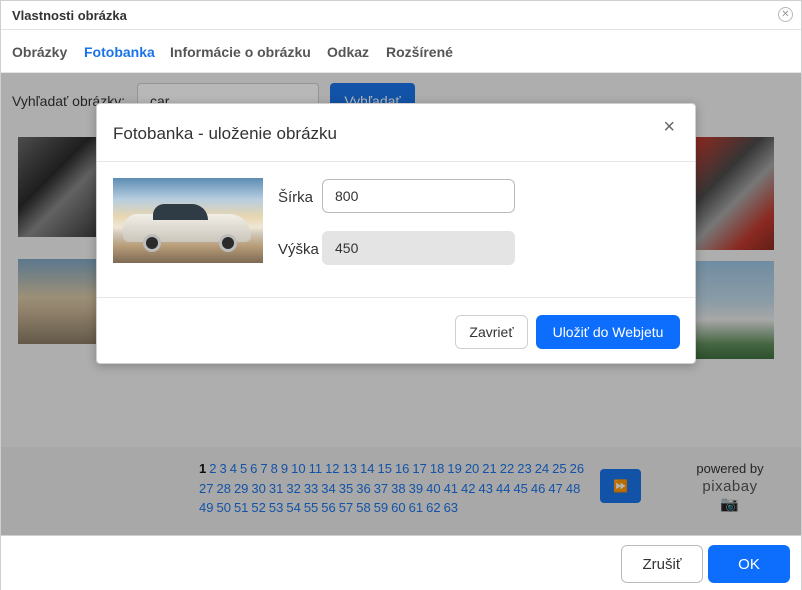 The image size is (802, 590). Describe the element at coordinates (396, 330) in the screenshot. I see `modal-footer: Zavrieť Uložiť do Webjetu` at that location.